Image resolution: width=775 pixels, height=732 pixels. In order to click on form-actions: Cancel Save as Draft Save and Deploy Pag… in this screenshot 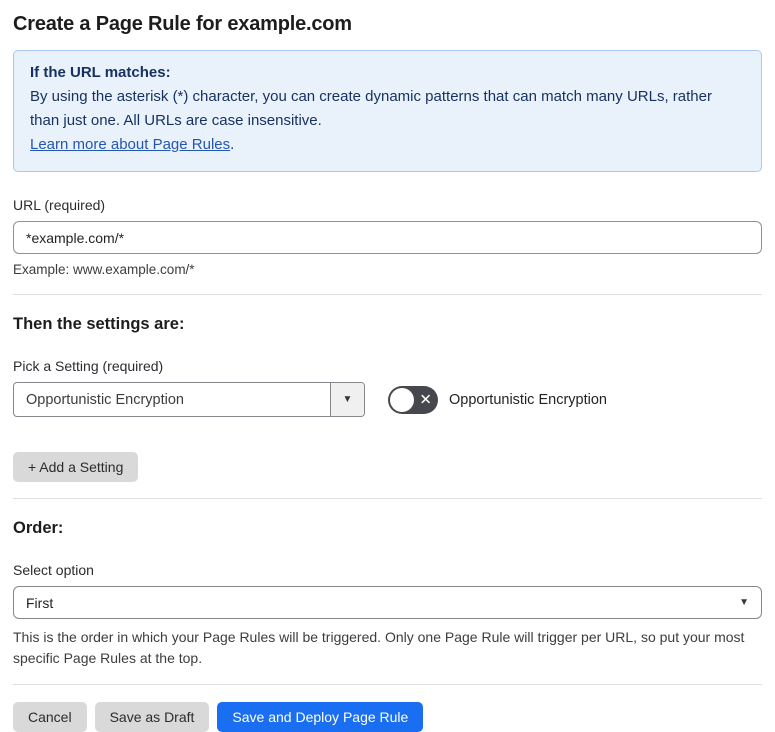, I will do `click(387, 717)`.